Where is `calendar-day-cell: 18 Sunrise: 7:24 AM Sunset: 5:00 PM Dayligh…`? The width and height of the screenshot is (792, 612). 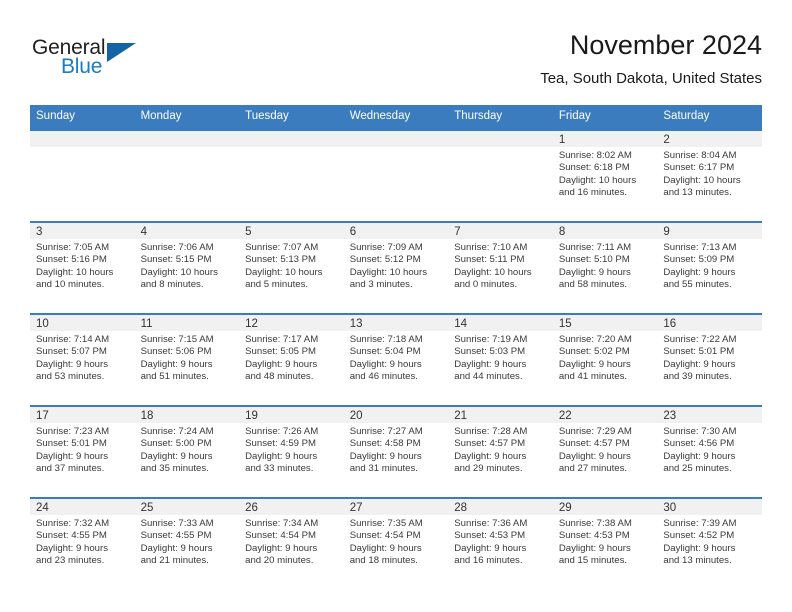 calendar-day-cell: 18 Sunrise: 7:24 AM Sunset: 5:00 PM Dayligh… is located at coordinates (187, 451).